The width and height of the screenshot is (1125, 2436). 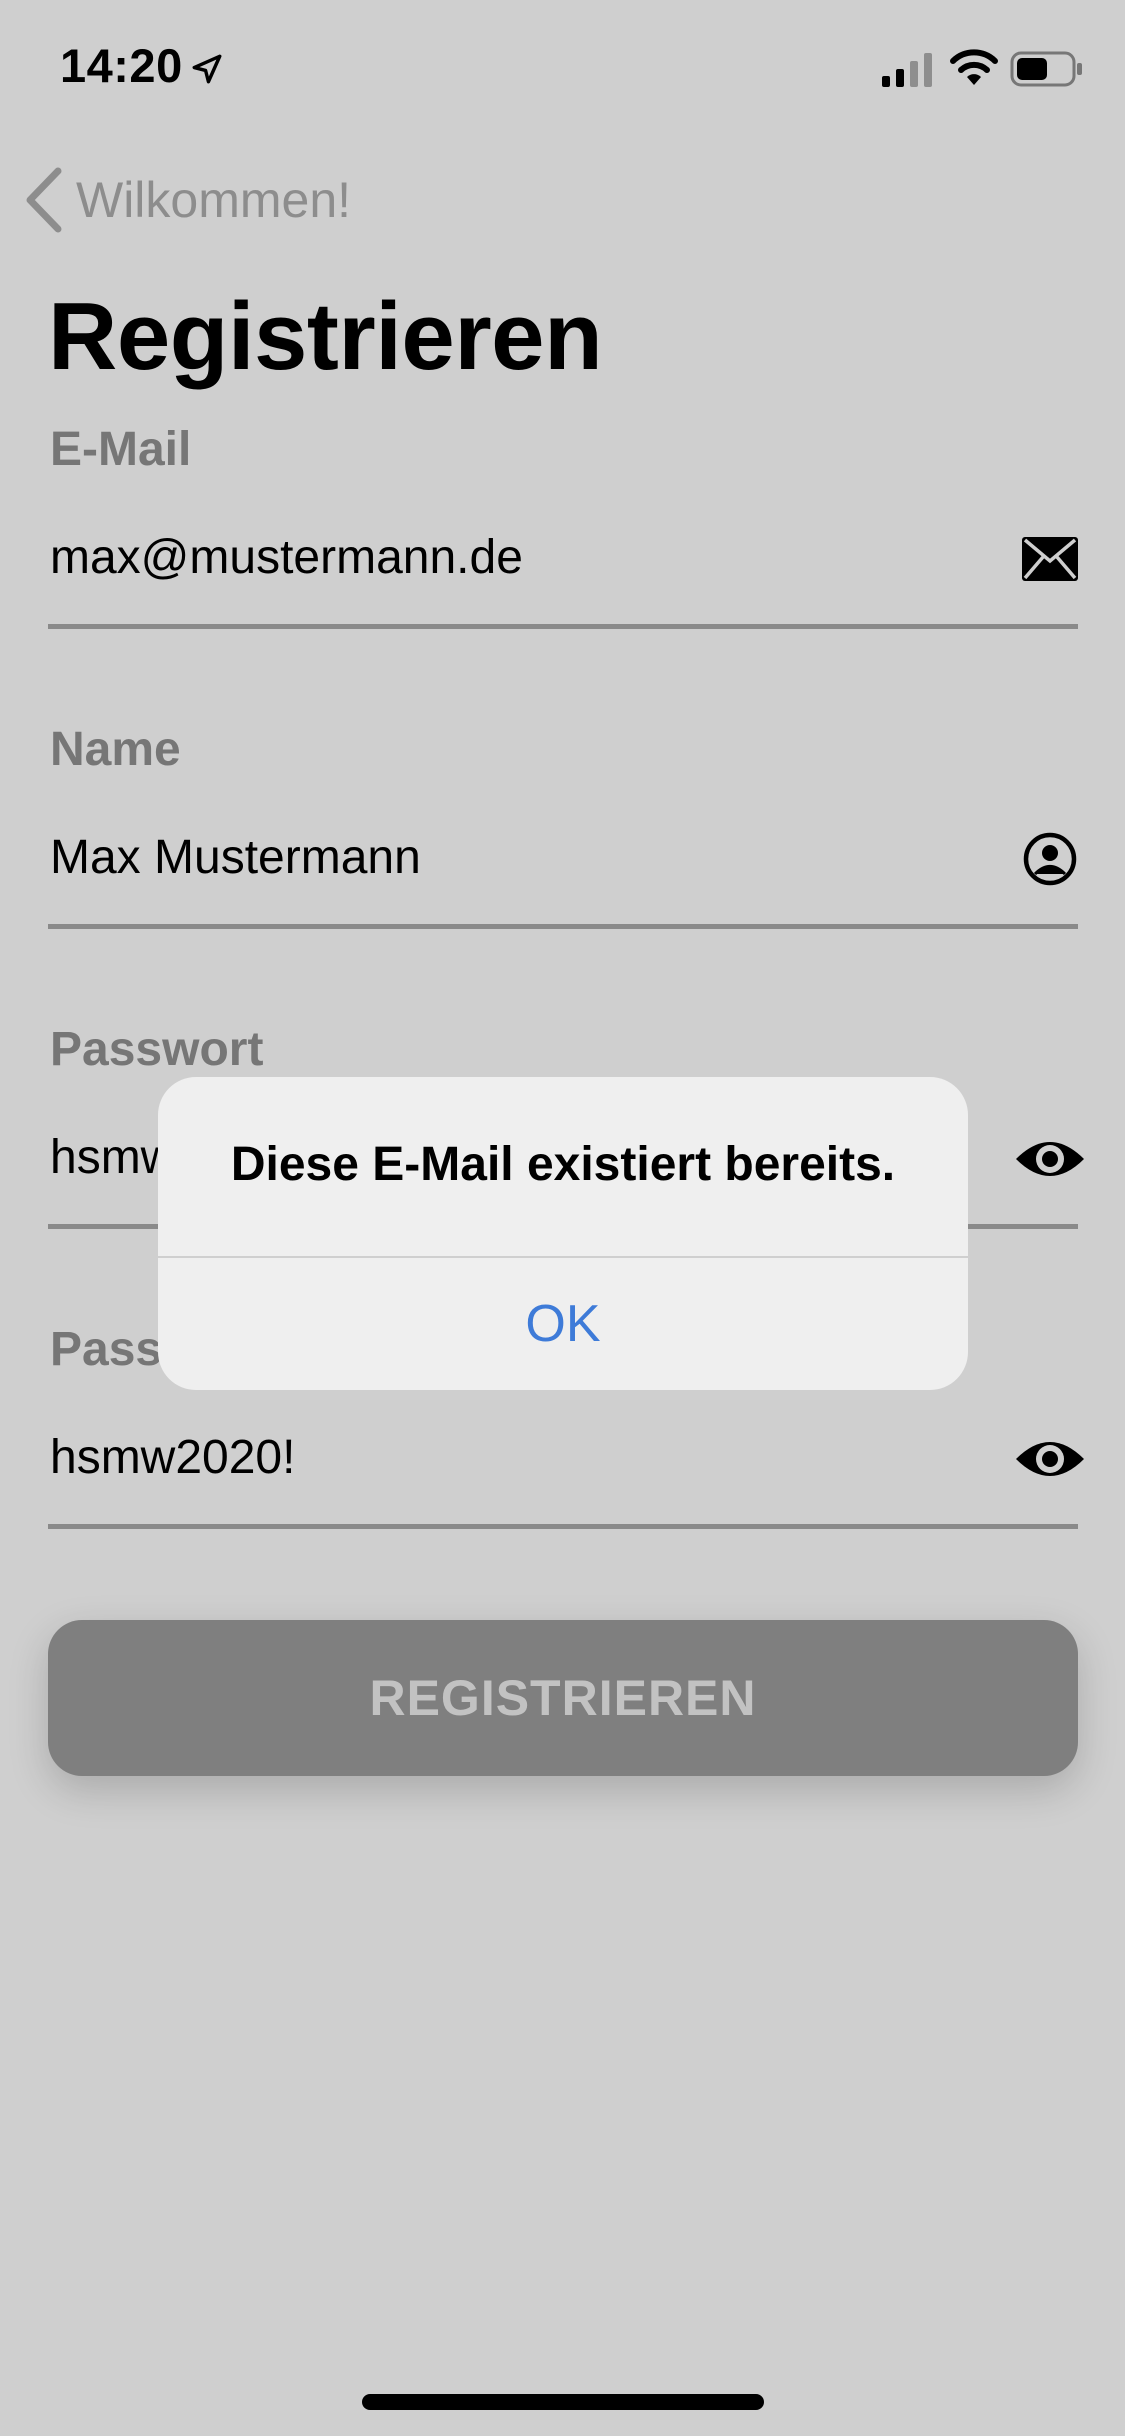 What do you see at coordinates (563, 926) in the screenshot?
I see `name-underline` at bounding box center [563, 926].